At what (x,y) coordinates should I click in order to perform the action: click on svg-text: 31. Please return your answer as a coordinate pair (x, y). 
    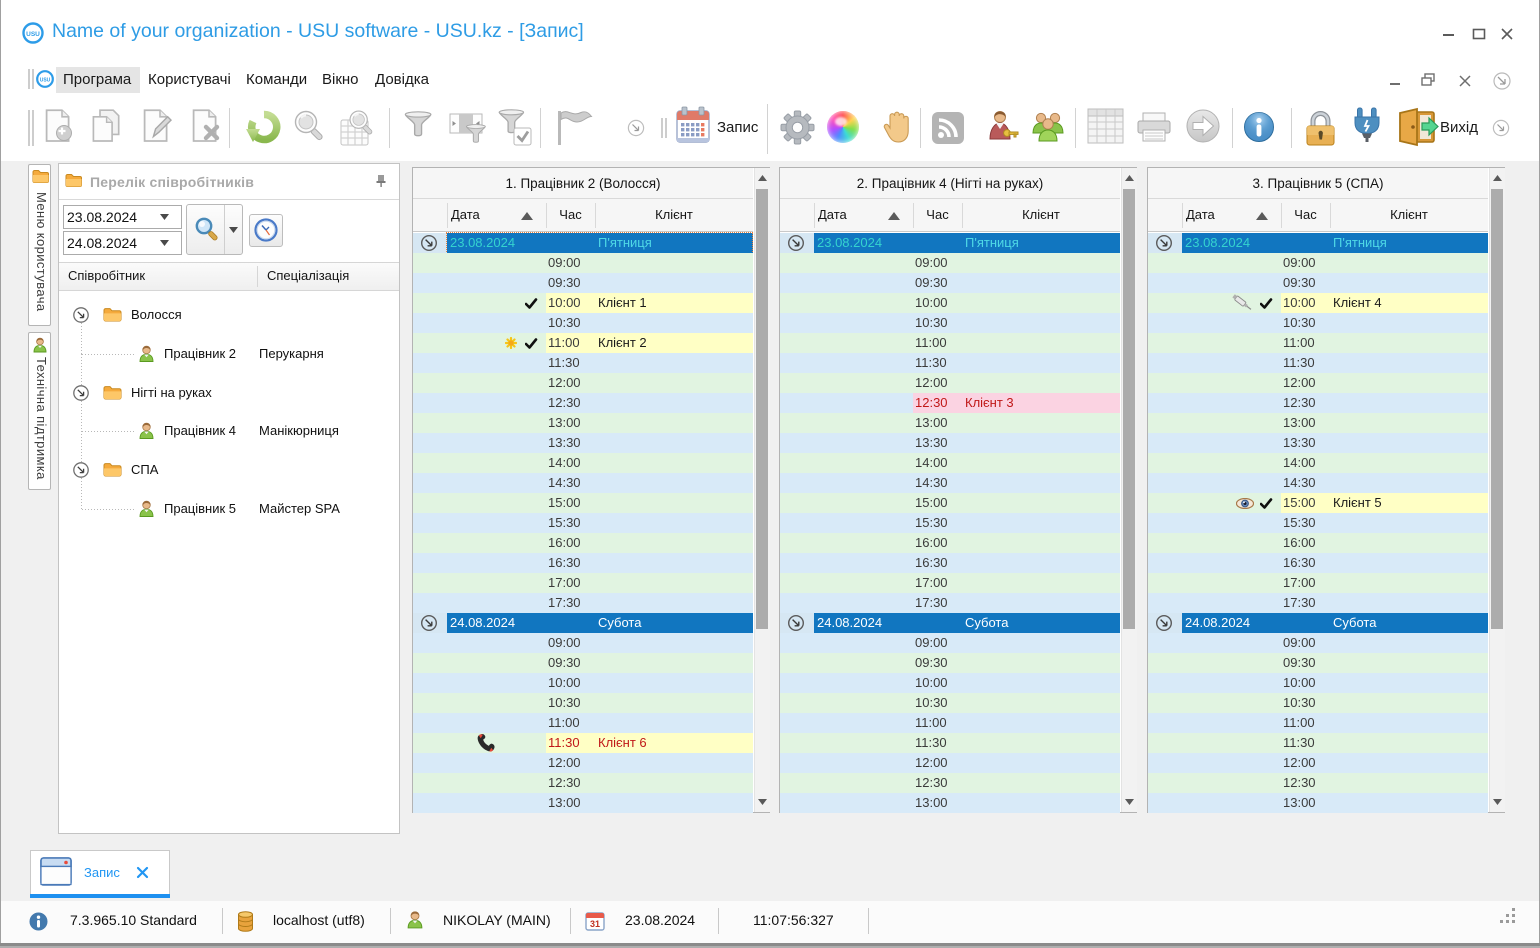
    Looking at the image, I should click on (595, 924).